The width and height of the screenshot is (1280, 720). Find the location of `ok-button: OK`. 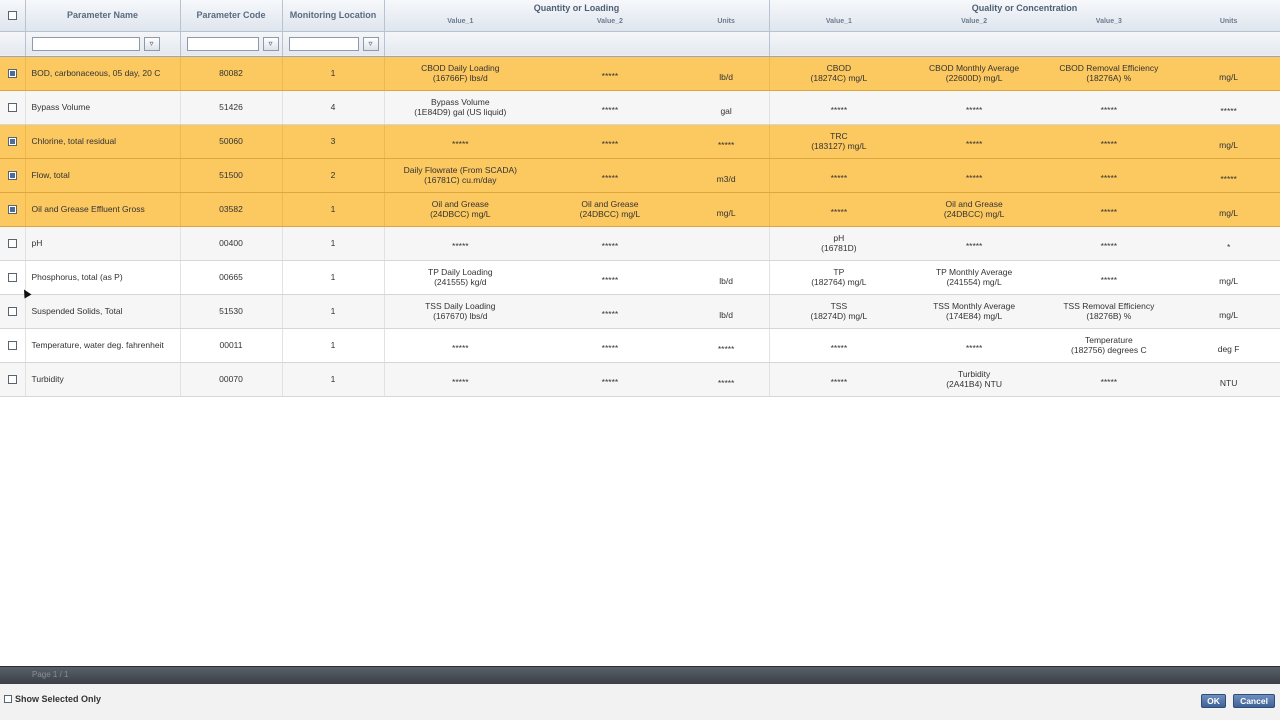

ok-button: OK is located at coordinates (1213, 701).